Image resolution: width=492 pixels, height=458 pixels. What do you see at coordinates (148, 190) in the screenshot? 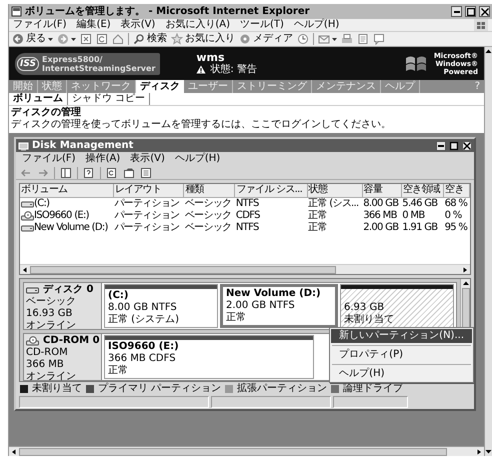
I see `column-header: レイアウト` at bounding box center [148, 190].